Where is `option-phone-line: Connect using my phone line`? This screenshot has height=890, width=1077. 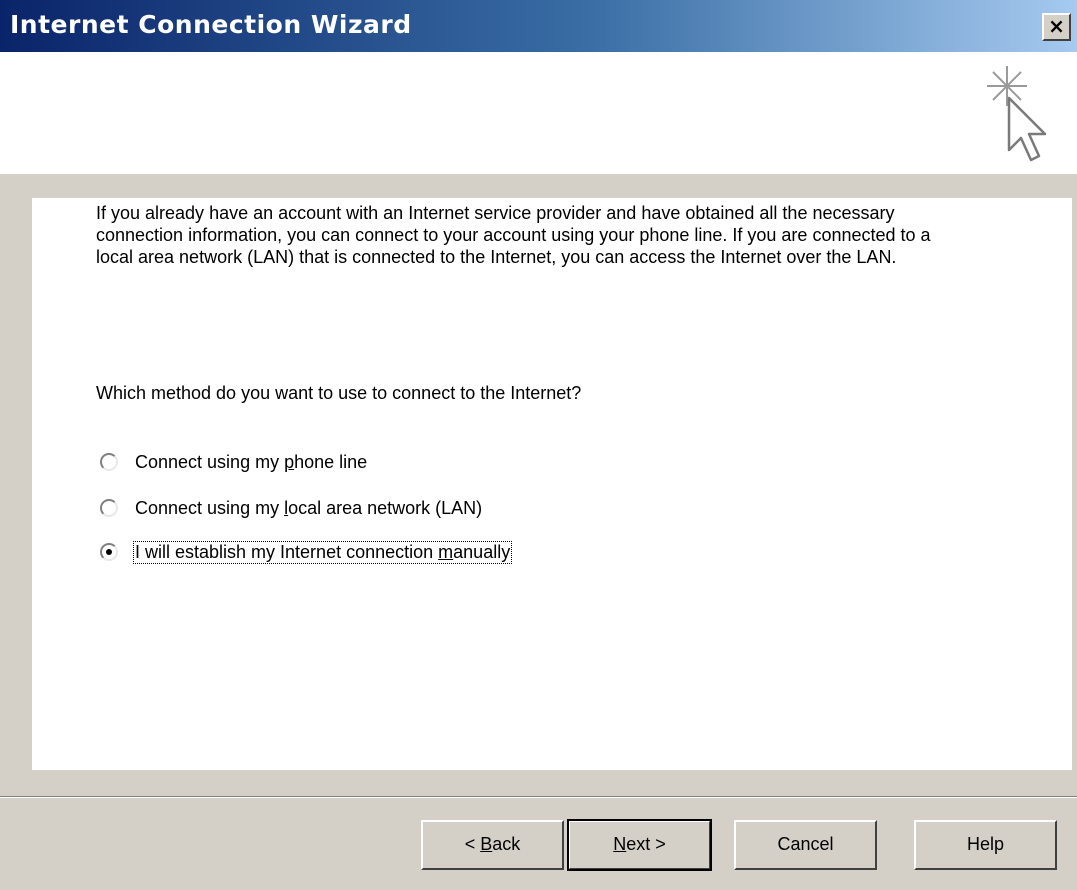
option-phone-line: Connect using my phone line is located at coordinates (234, 462).